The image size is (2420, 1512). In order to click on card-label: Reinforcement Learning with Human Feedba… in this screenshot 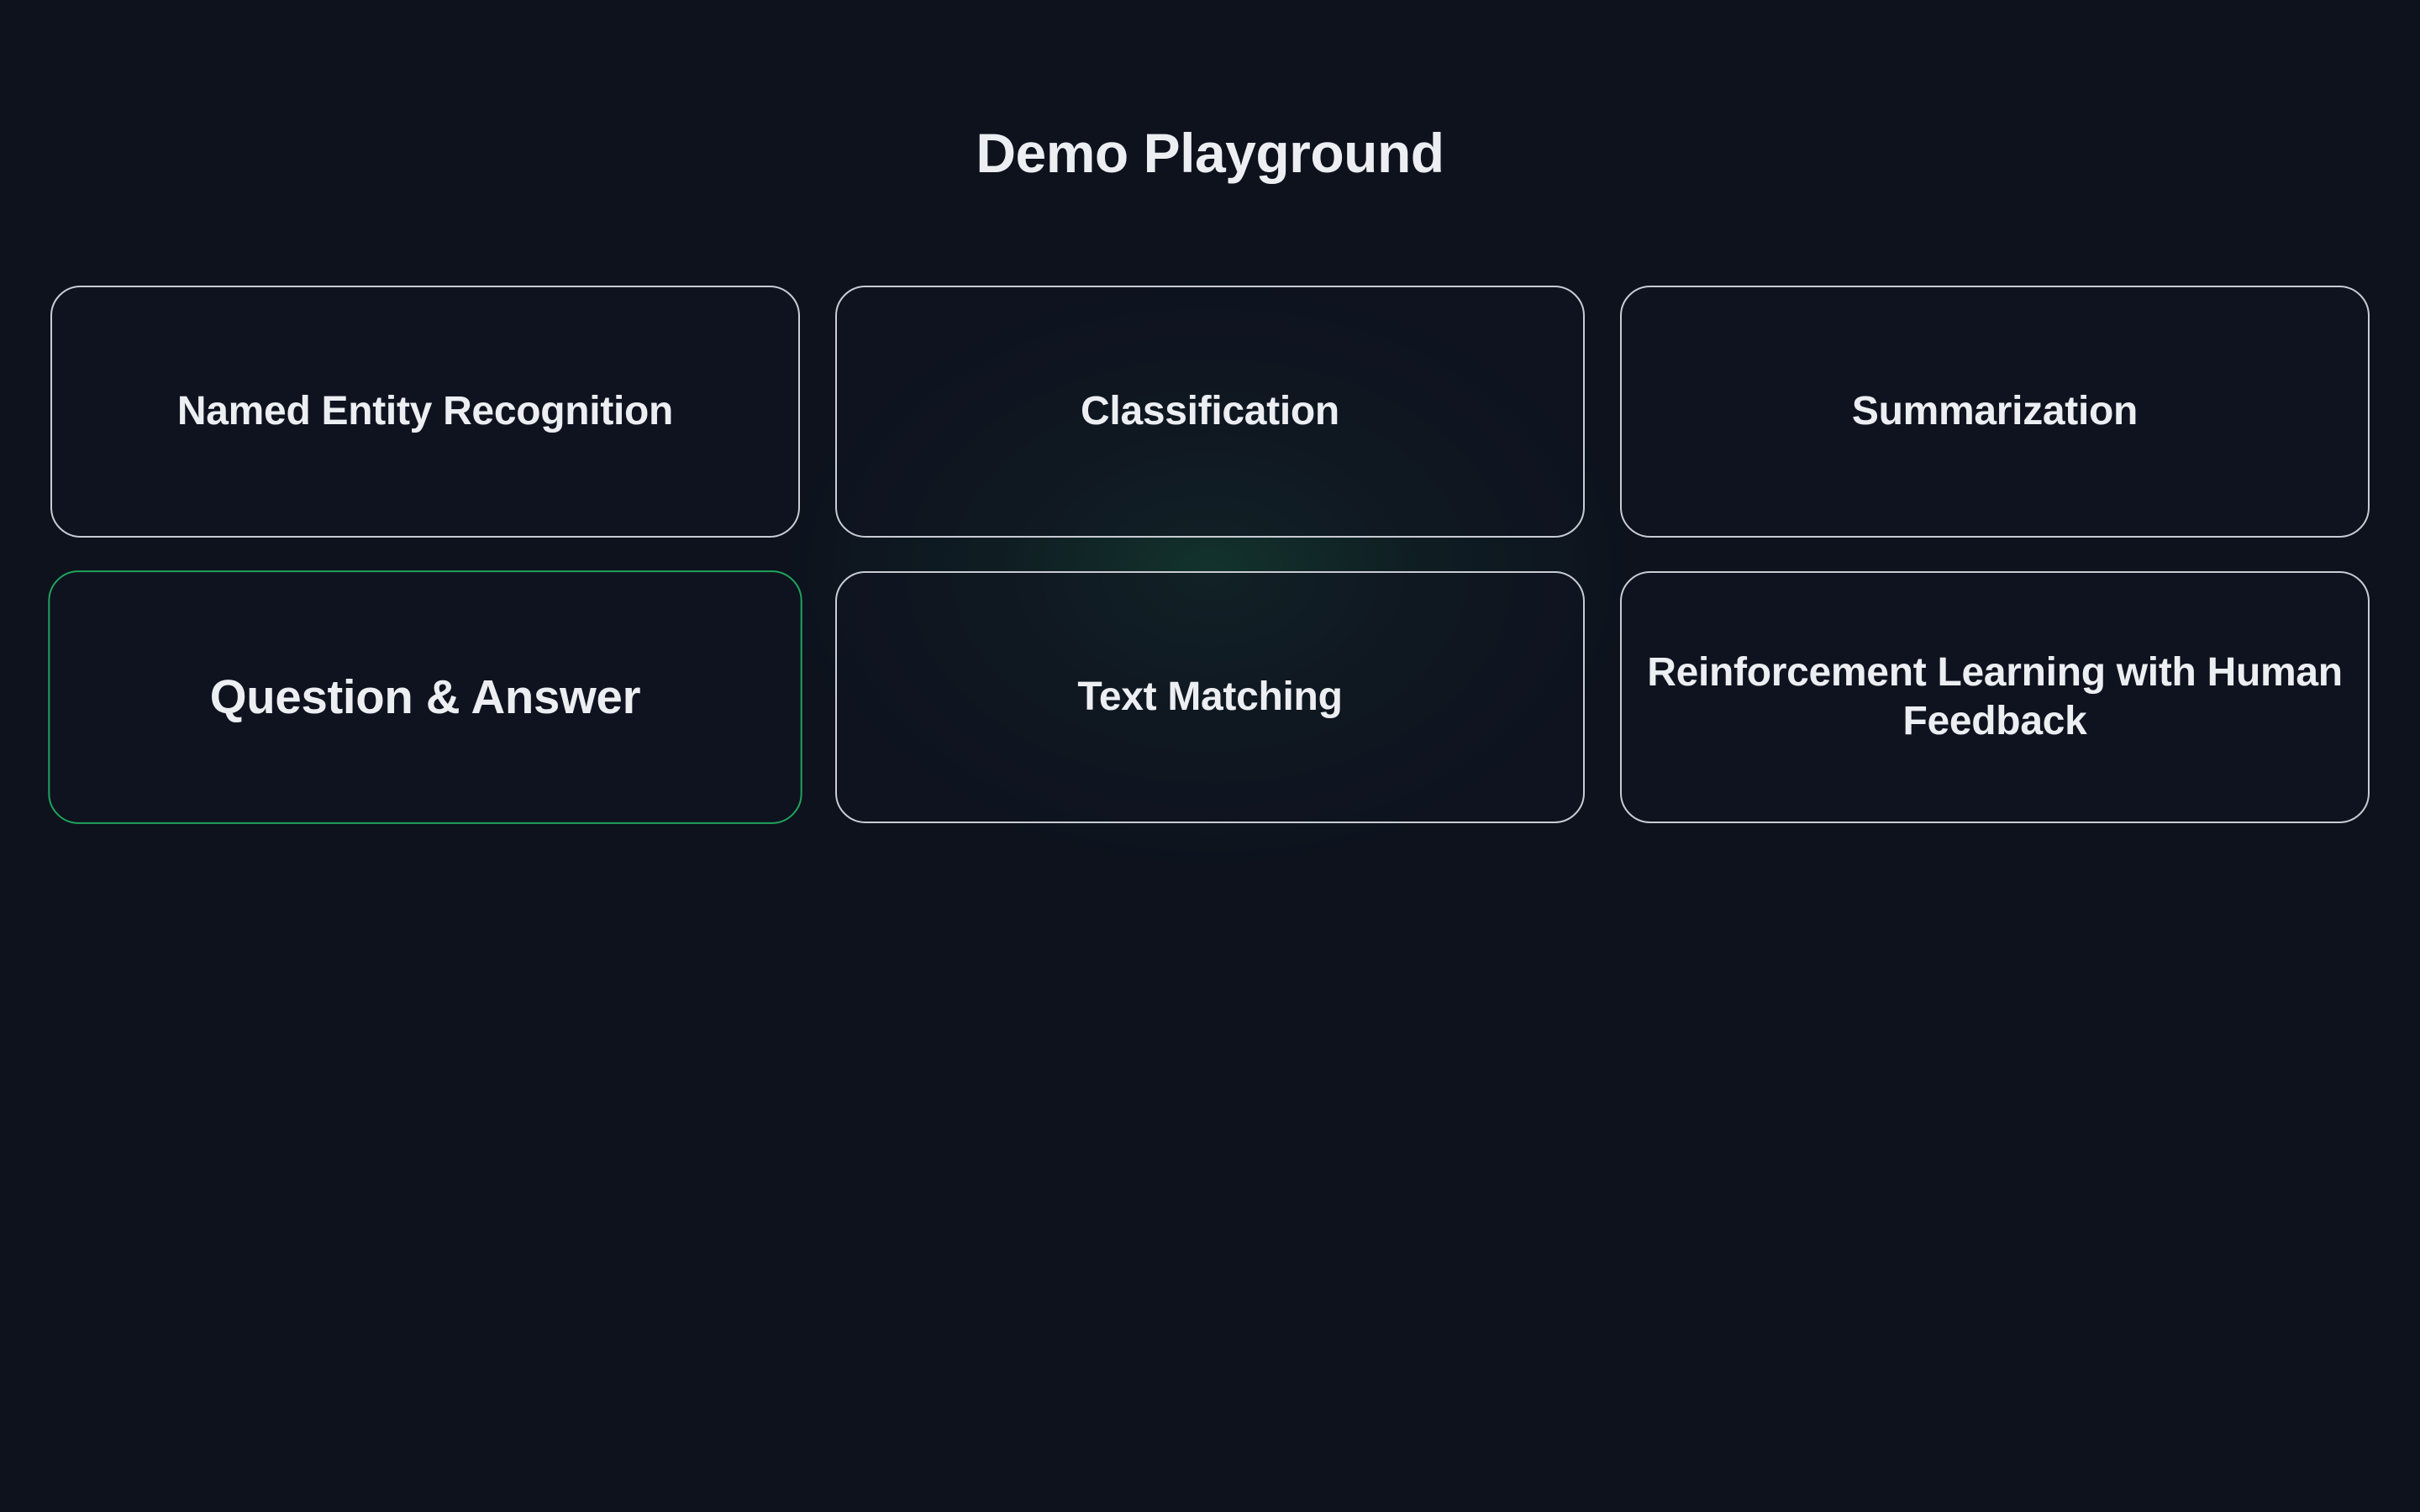, I will do `click(1995, 696)`.